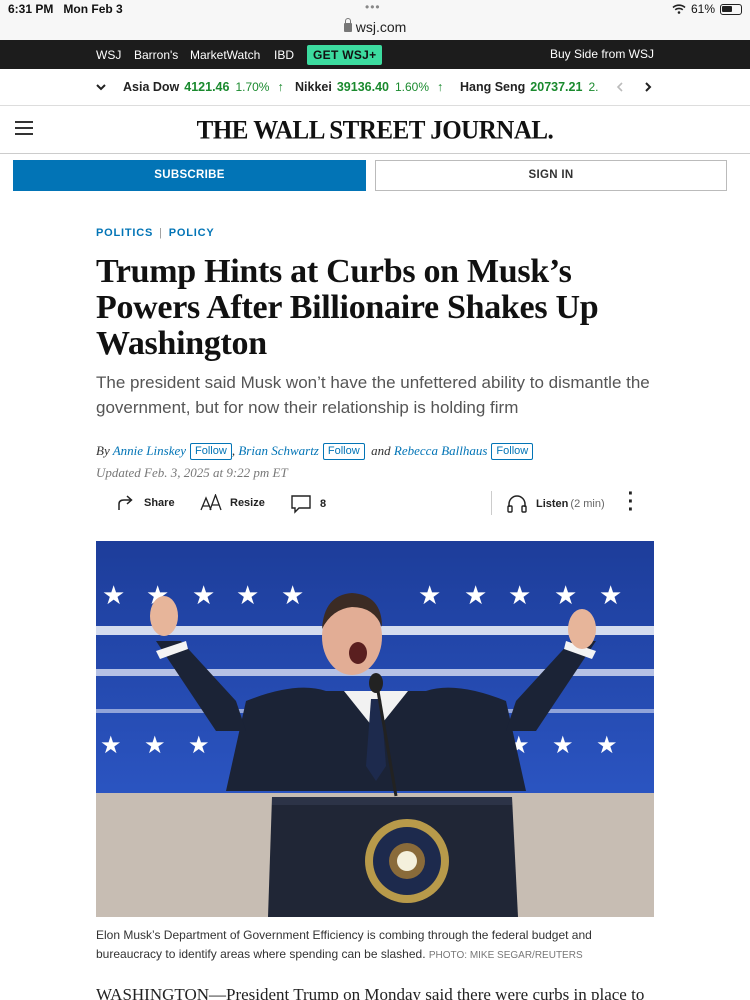 The width and height of the screenshot is (750, 1000). What do you see at coordinates (124, 233) in the screenshot?
I see `section-link-politics: POLITICS` at bounding box center [124, 233].